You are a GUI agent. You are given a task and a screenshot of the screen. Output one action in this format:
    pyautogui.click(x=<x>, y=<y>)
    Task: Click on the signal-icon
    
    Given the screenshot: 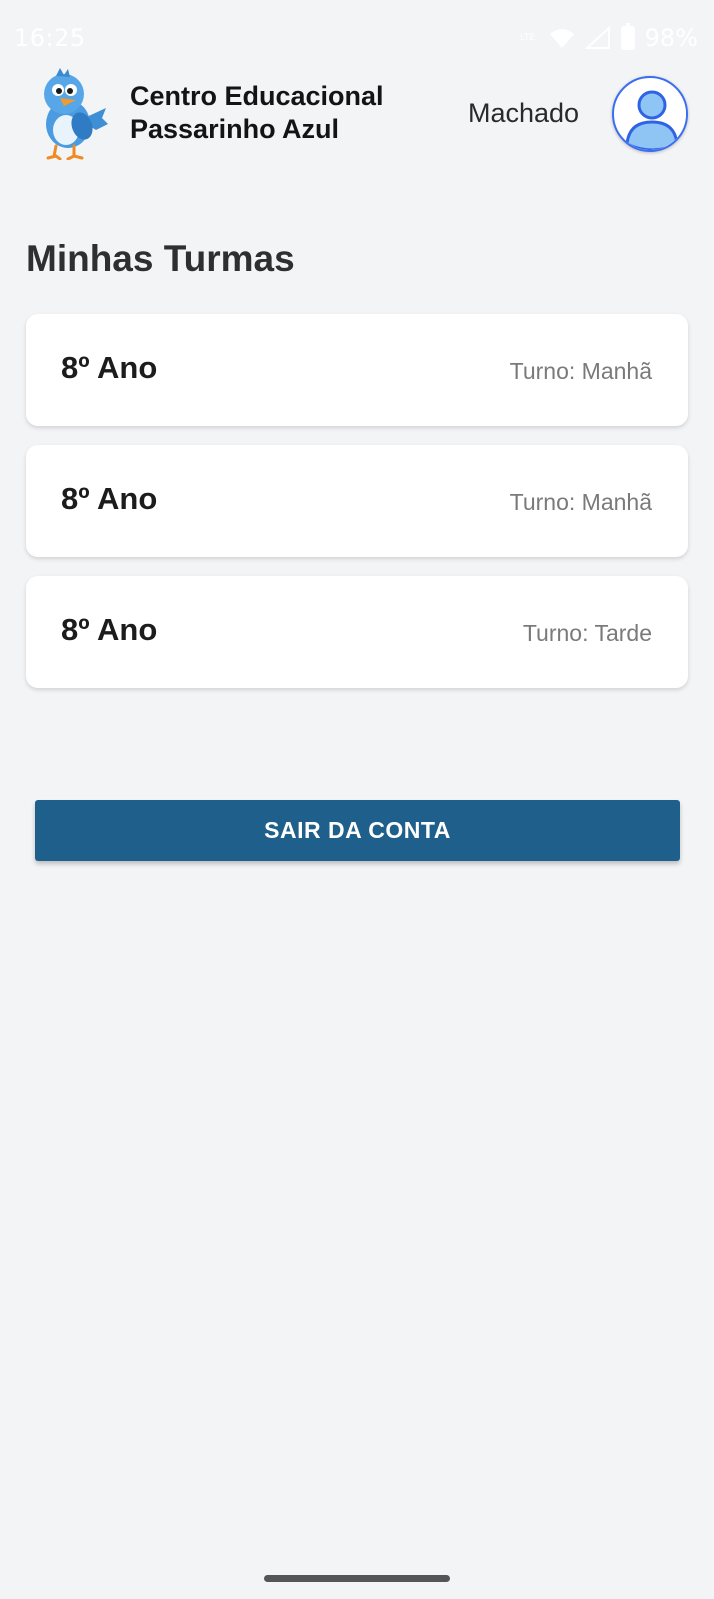 What is the action you would take?
    pyautogui.click(x=597, y=37)
    